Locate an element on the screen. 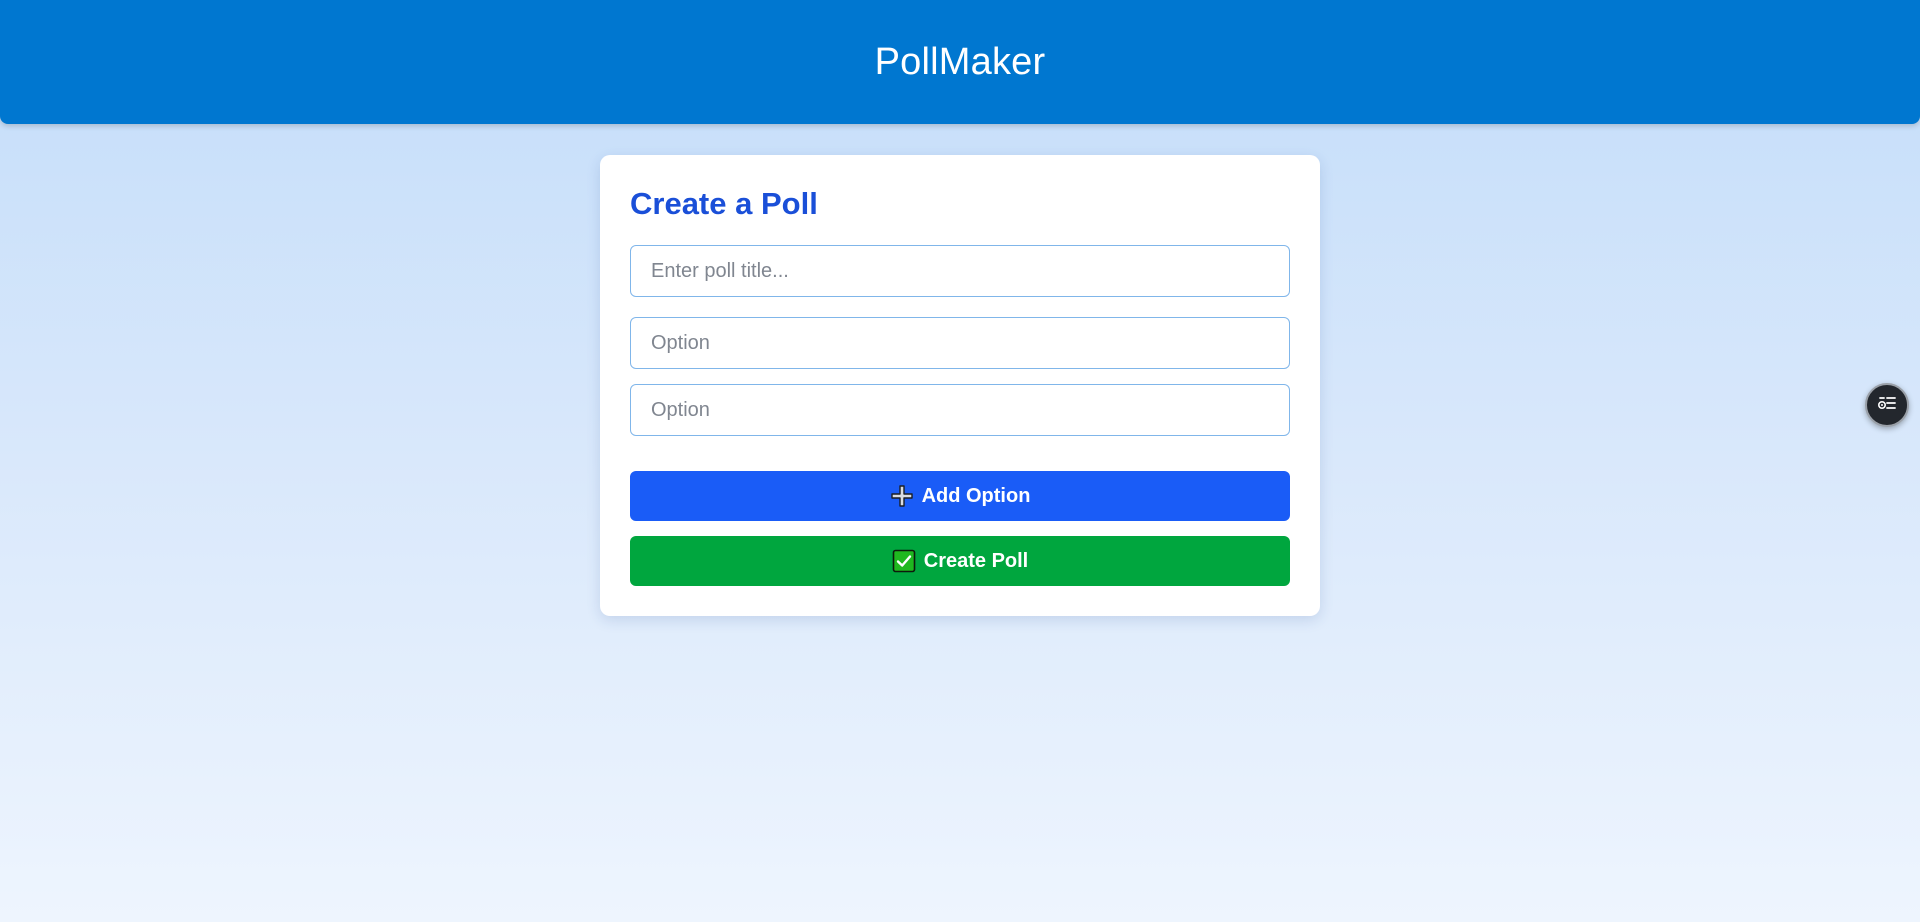 The height and width of the screenshot is (922, 1920). create-poll-button: Create Poll is located at coordinates (960, 561).